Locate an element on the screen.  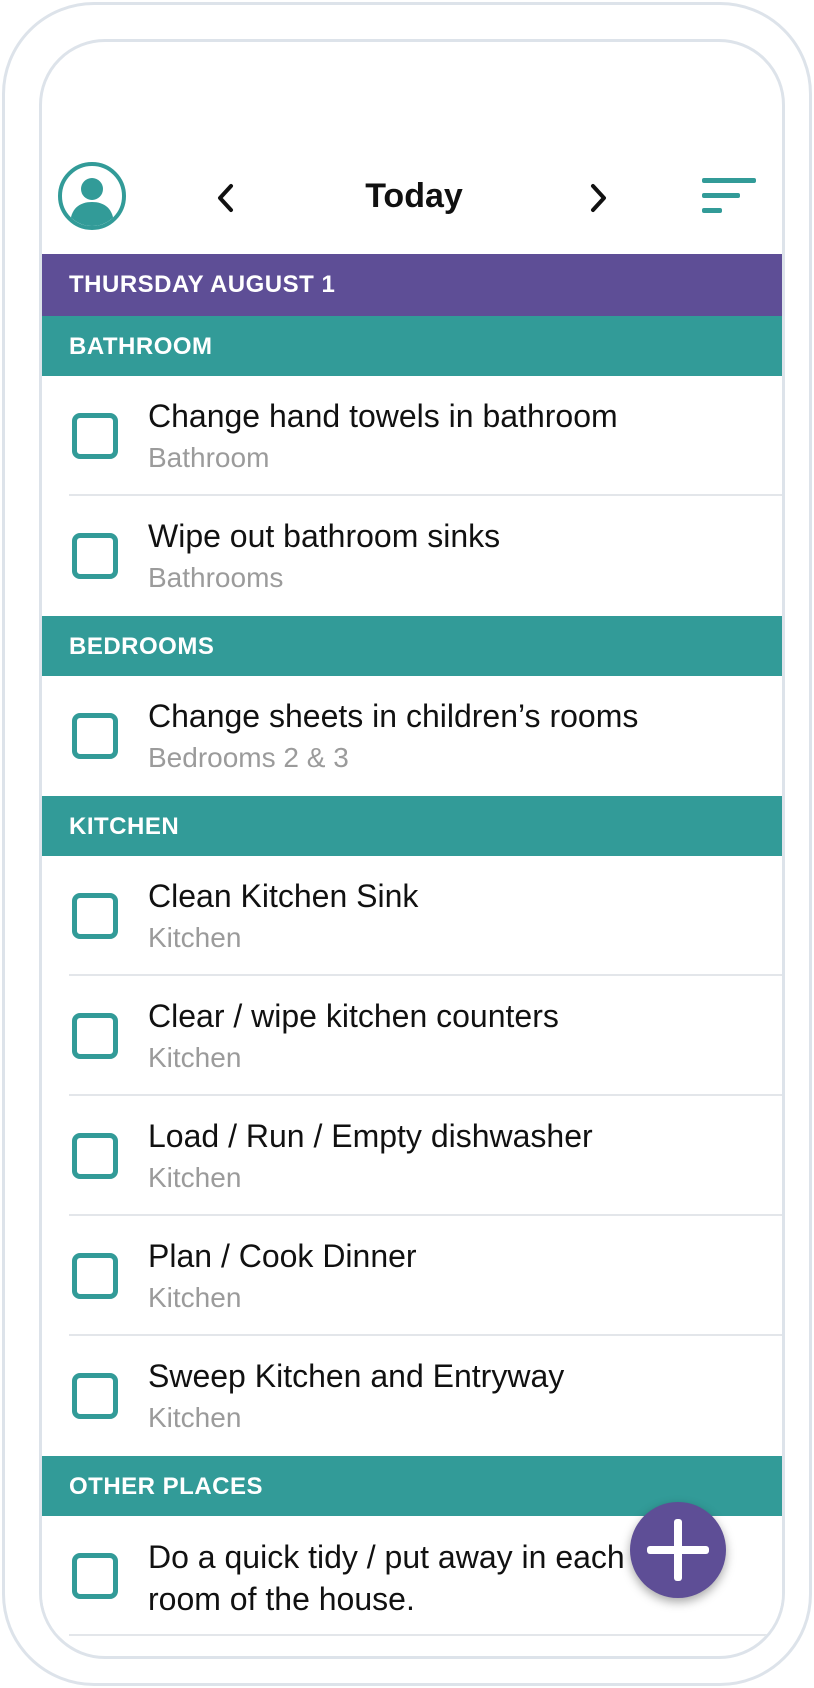
section-header-bedrooms: BEDROOMS is located at coordinates (412, 646).